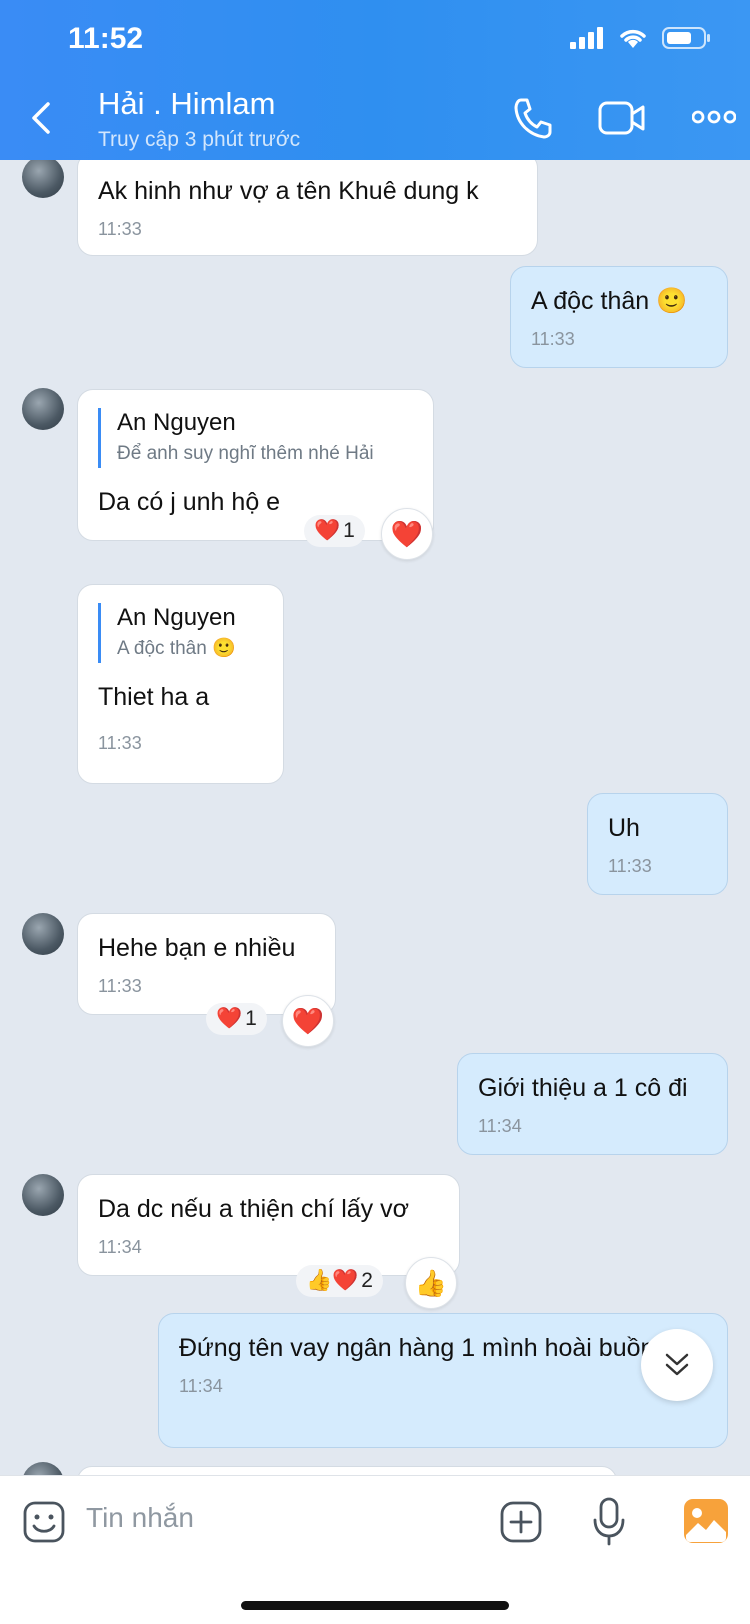 This screenshot has width=750, height=1624. Describe the element at coordinates (245, 453) in the screenshot. I see `quote-text: Để anh suy nghĩ thêm nhé Hải` at that location.